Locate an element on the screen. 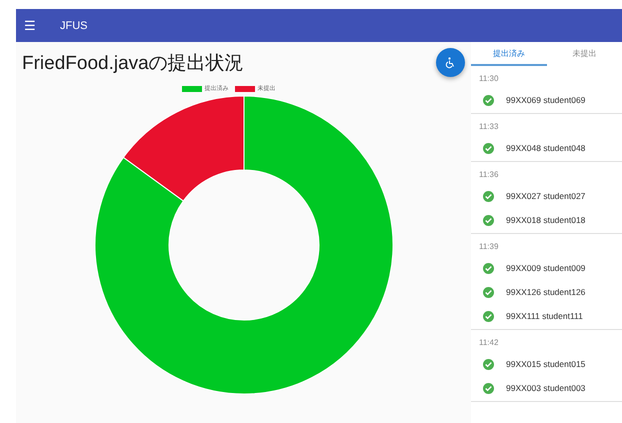 The width and height of the screenshot is (622, 423). wheelchair-icon is located at coordinates (450, 62).